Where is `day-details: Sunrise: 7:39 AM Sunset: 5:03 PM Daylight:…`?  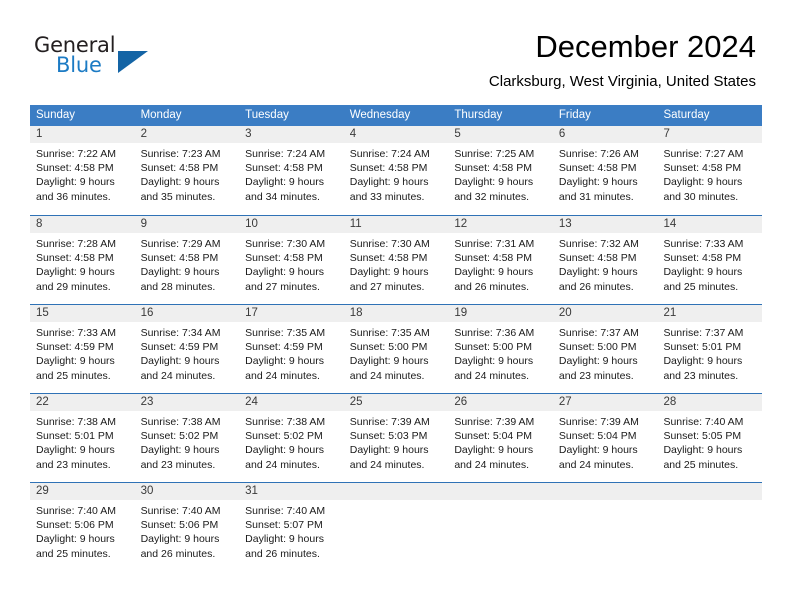 day-details: Sunrise: 7:39 AM Sunset: 5:03 PM Daylight:… is located at coordinates (396, 441).